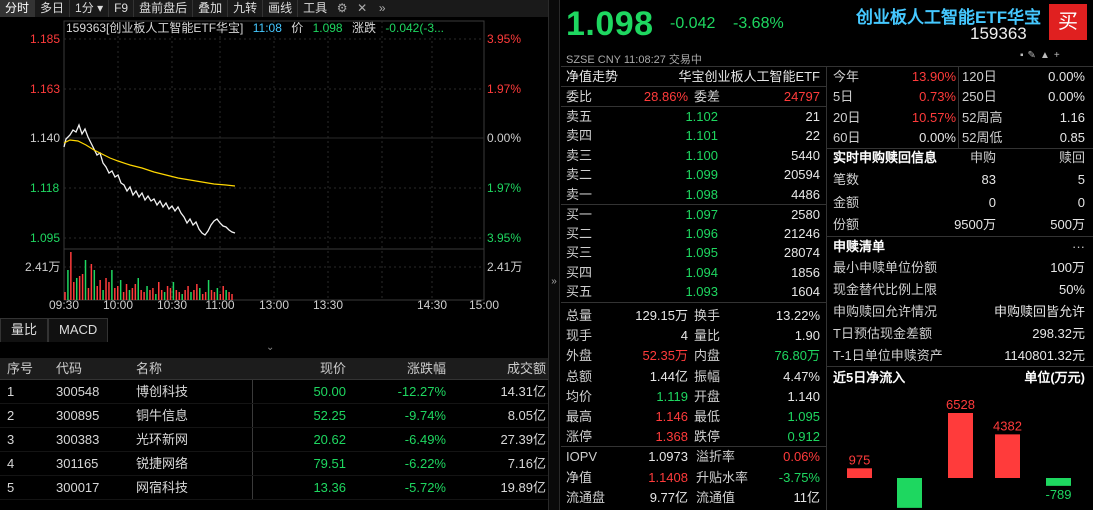 The image size is (1093, 510). I want to click on perf-label: 120日, so click(979, 76).